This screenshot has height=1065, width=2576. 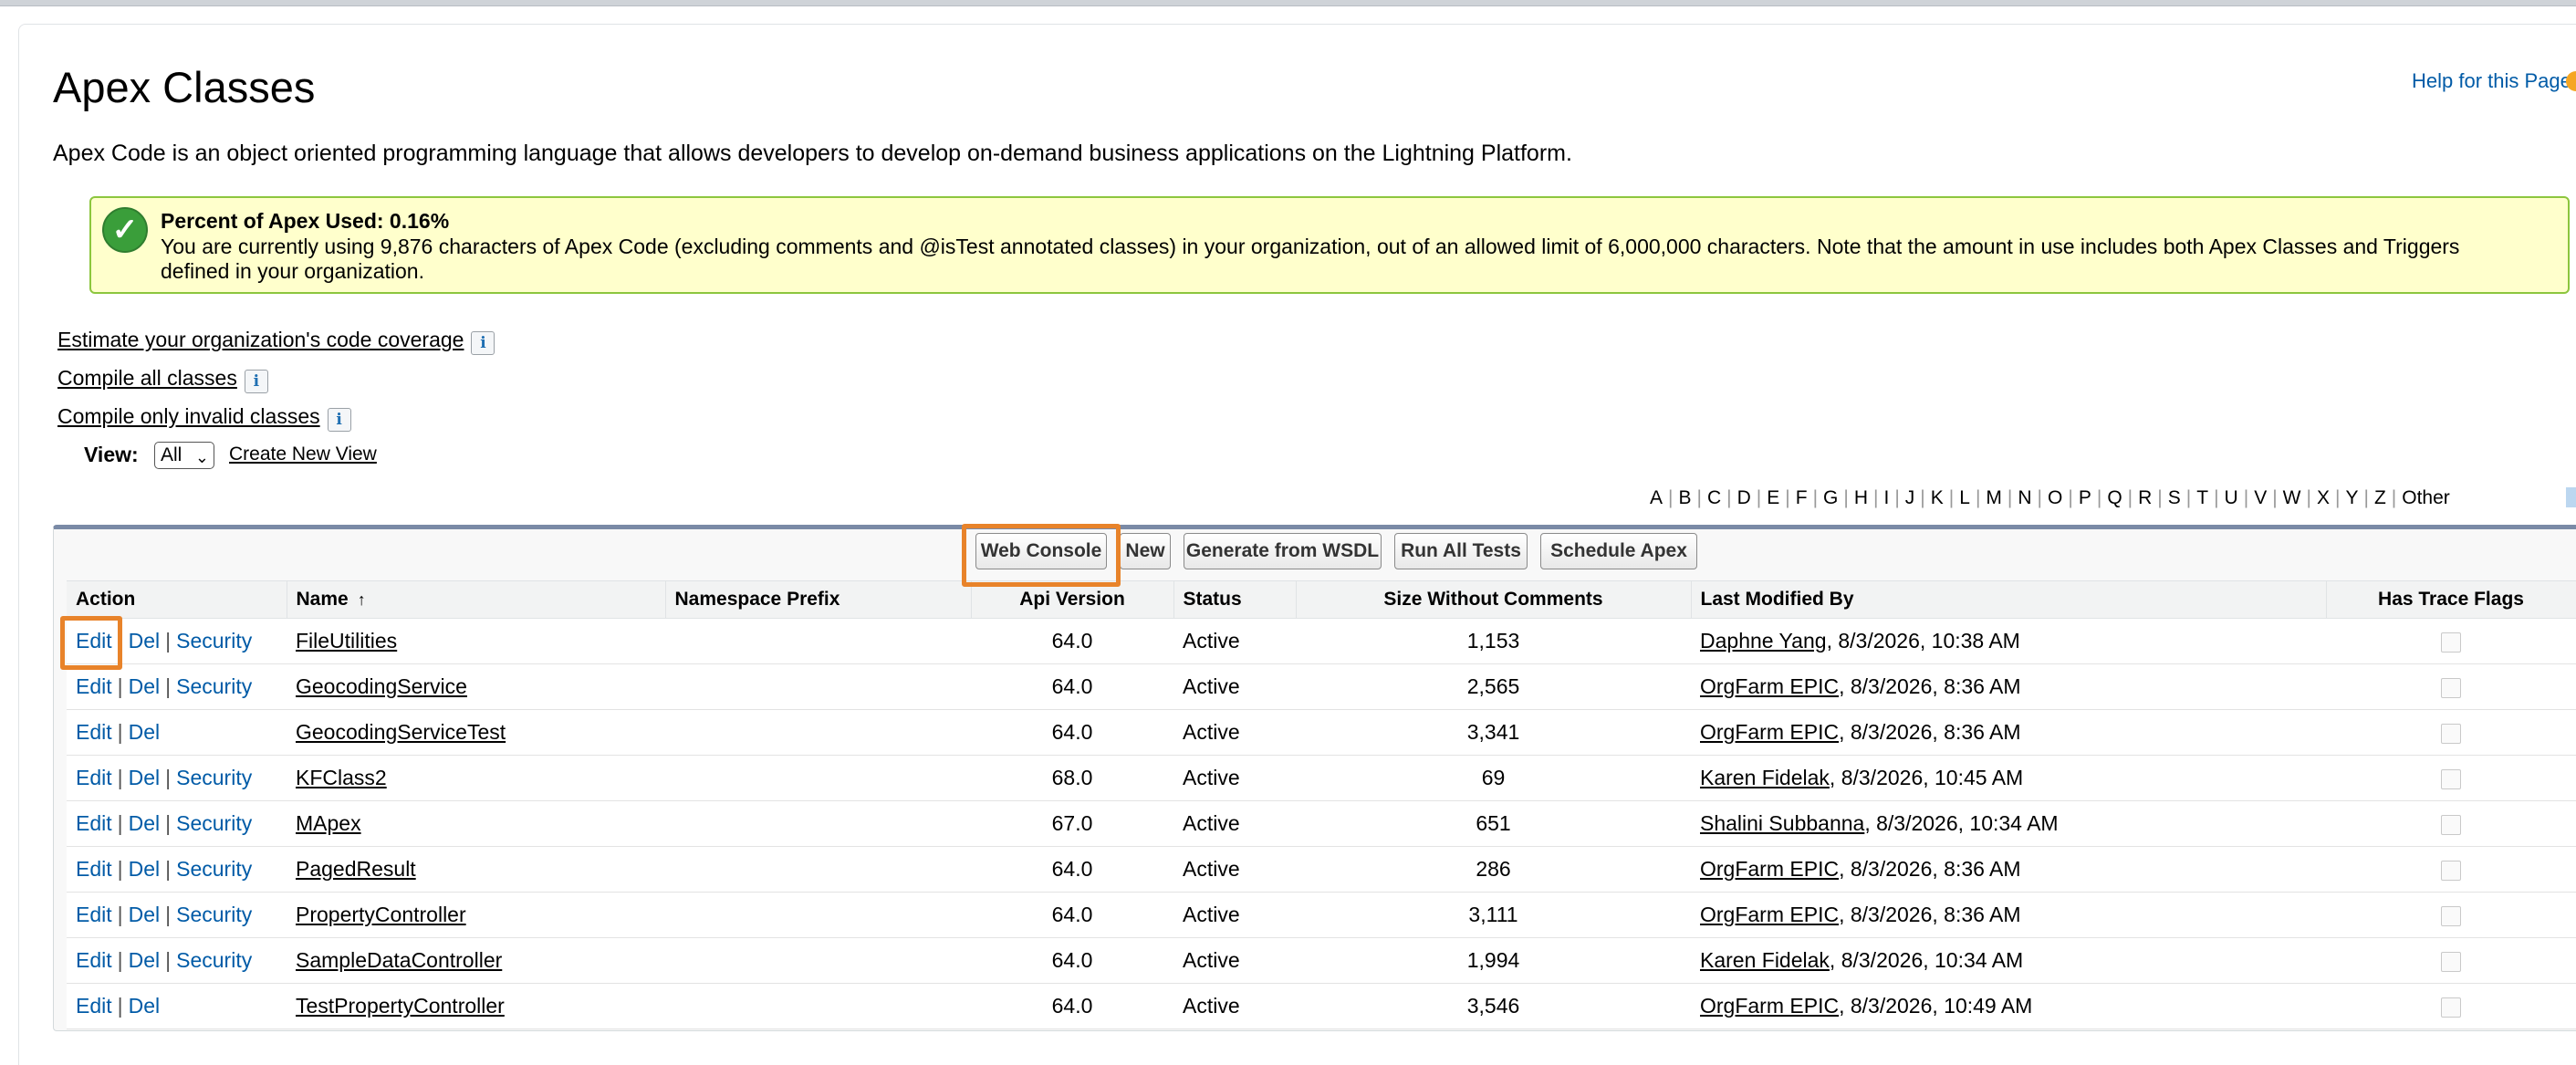 What do you see at coordinates (184, 456) in the screenshot?
I see `view-select: All ⌄` at bounding box center [184, 456].